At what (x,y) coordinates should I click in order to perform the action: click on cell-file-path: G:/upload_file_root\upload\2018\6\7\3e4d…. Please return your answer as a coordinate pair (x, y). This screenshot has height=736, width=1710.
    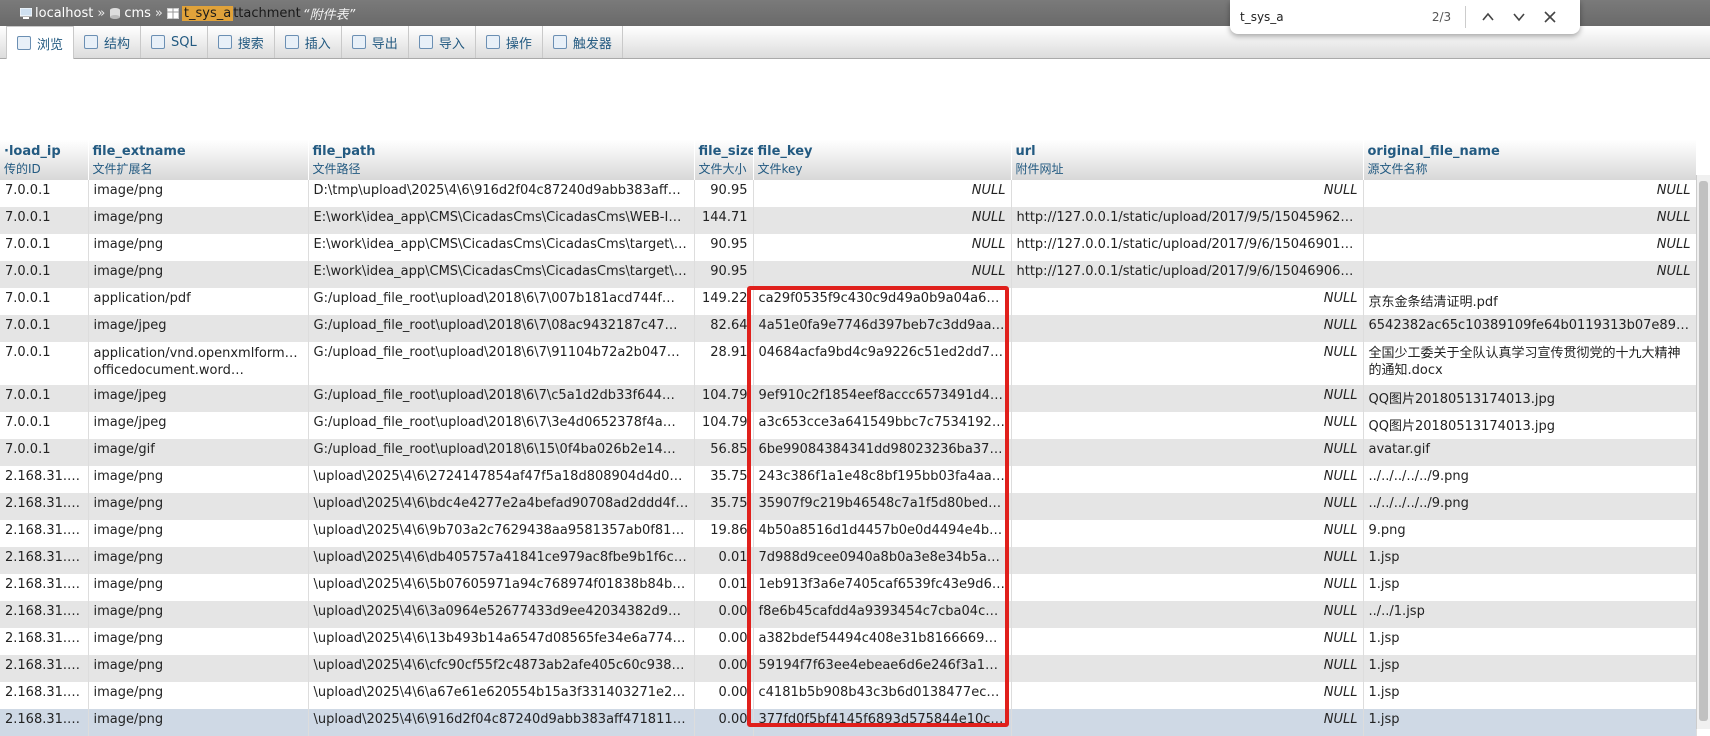
    Looking at the image, I should click on (501, 425).